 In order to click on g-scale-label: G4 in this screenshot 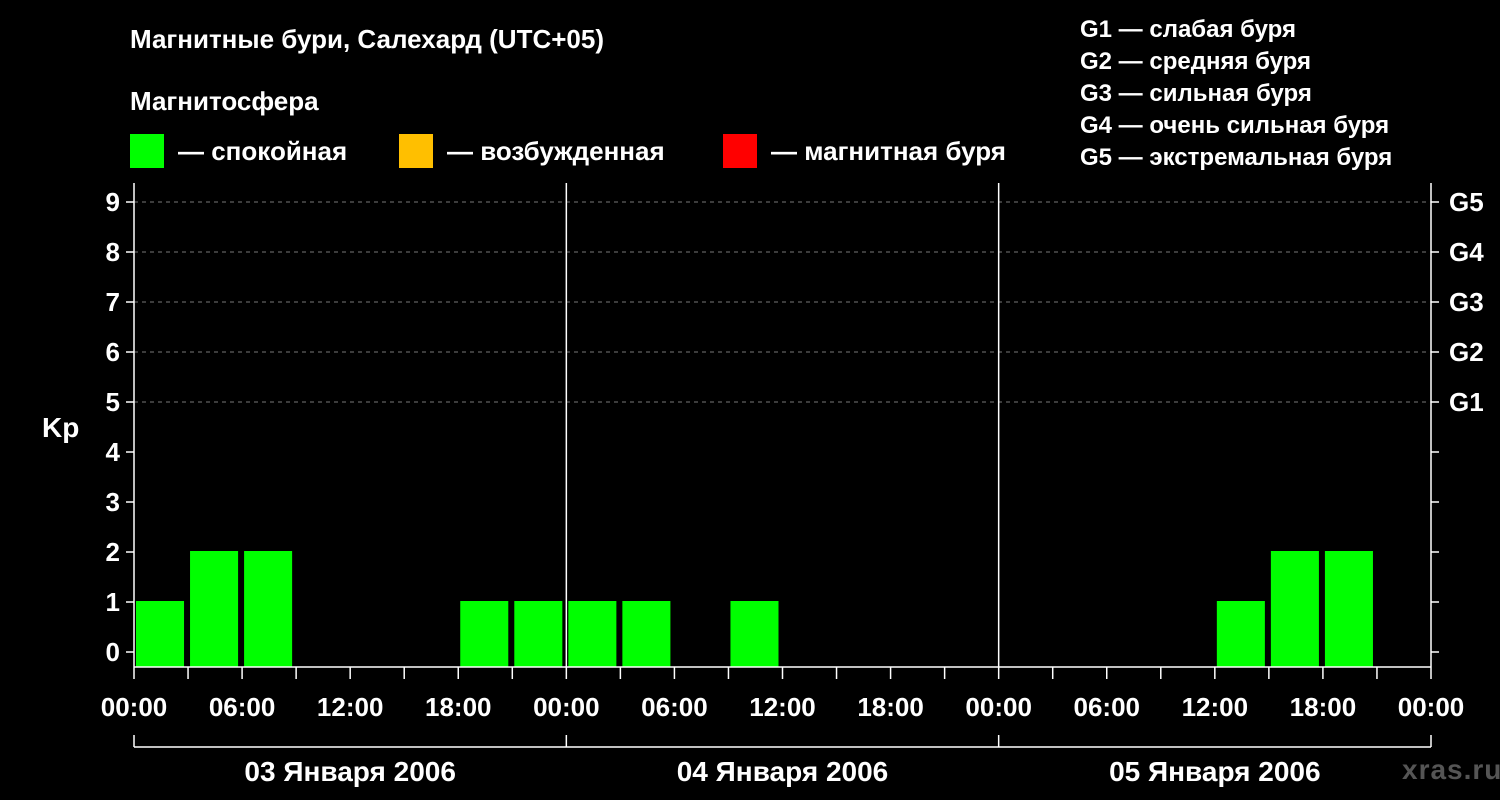, I will do `click(1466, 252)`.